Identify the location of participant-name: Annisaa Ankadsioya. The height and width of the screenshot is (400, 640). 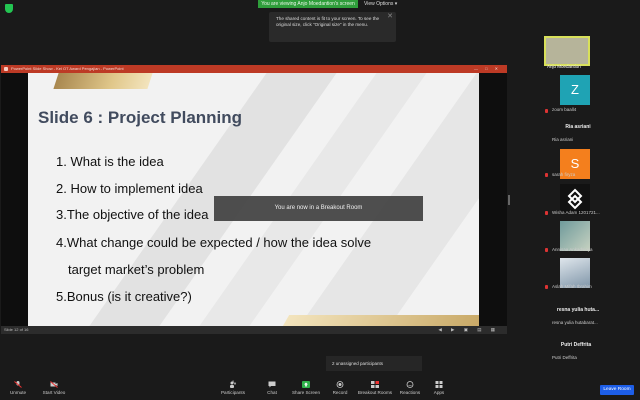
(572, 249).